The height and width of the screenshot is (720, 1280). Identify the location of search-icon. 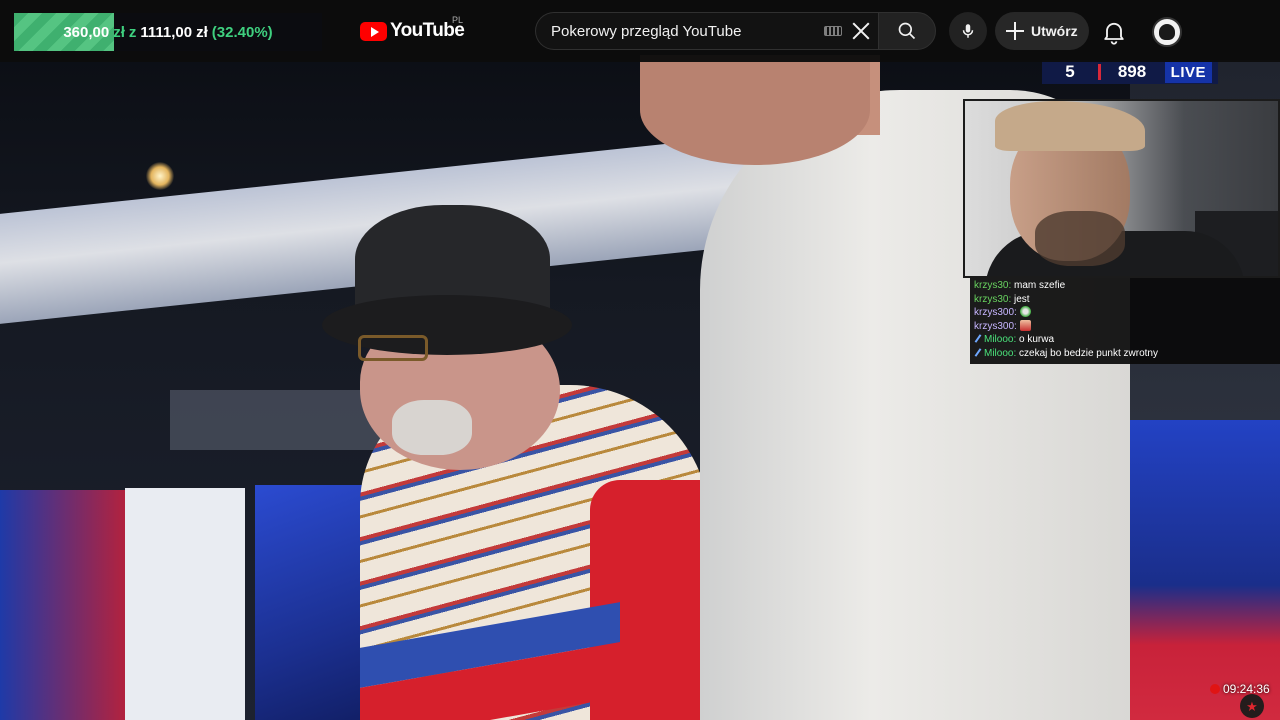
(907, 31).